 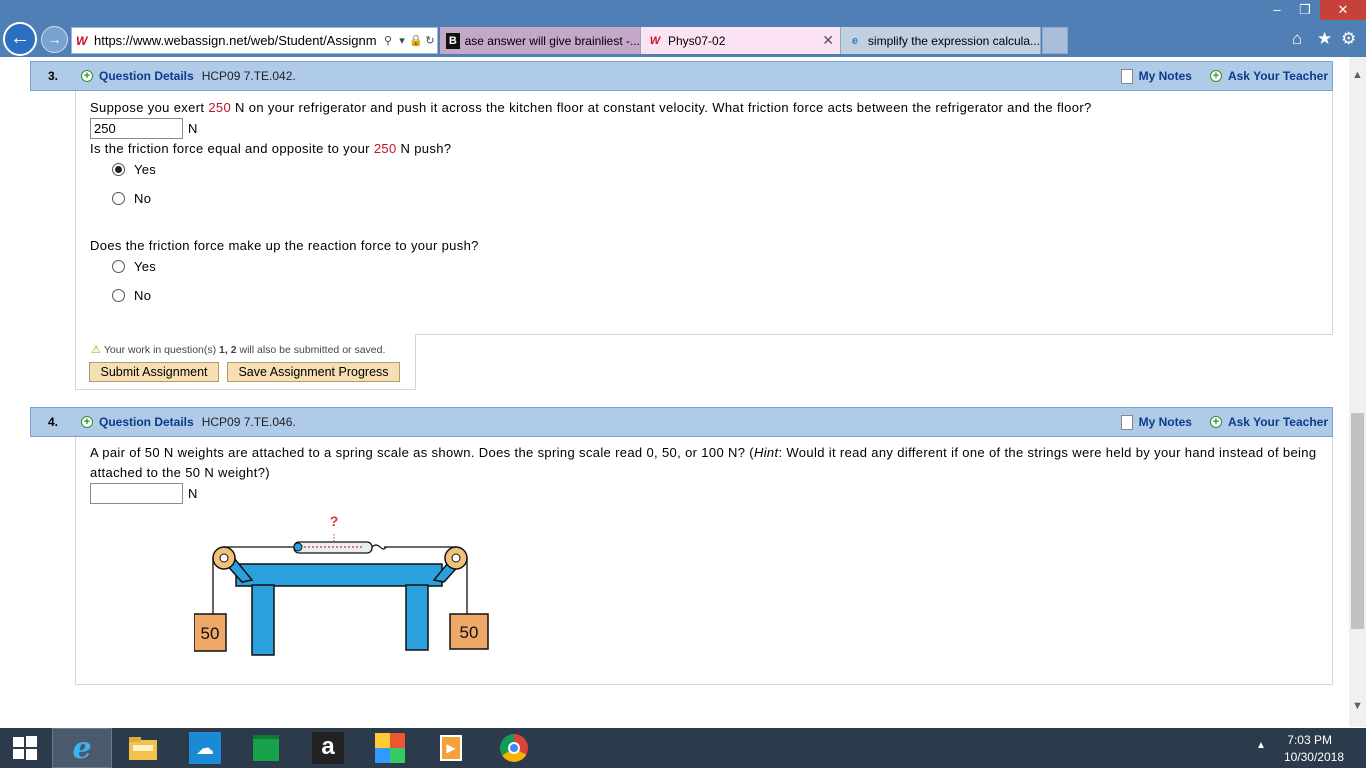 I want to click on amazon-icon: a, so click(x=328, y=748).